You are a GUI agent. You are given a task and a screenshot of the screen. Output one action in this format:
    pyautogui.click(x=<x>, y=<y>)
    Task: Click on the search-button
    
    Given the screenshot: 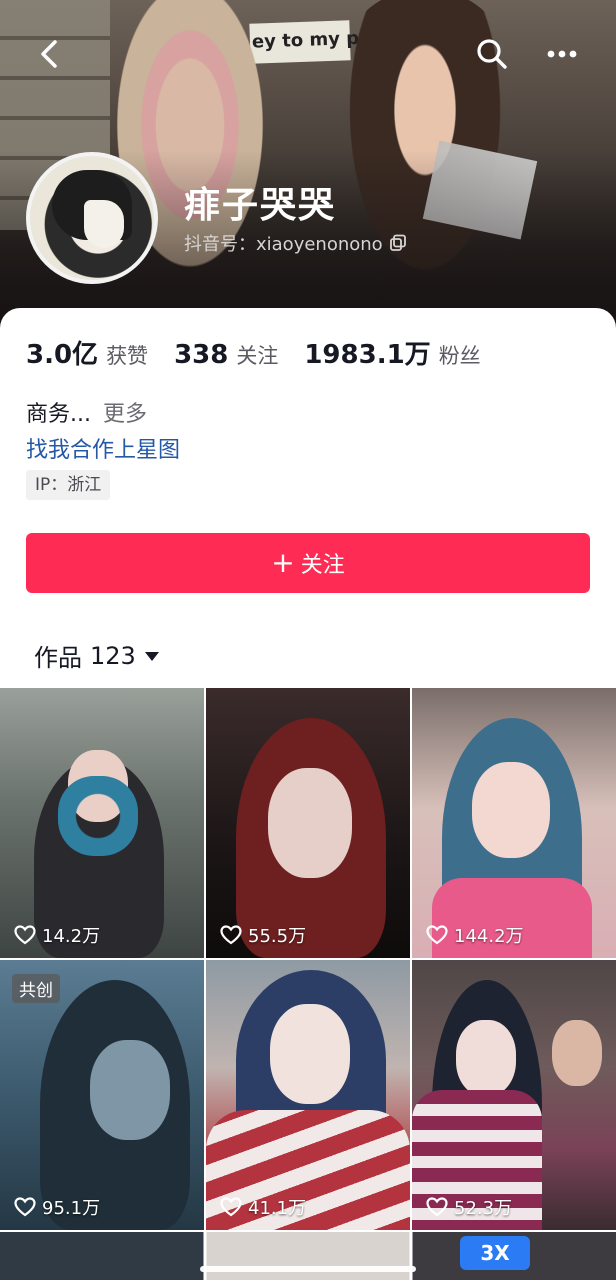 What is the action you would take?
    pyautogui.click(x=492, y=54)
    